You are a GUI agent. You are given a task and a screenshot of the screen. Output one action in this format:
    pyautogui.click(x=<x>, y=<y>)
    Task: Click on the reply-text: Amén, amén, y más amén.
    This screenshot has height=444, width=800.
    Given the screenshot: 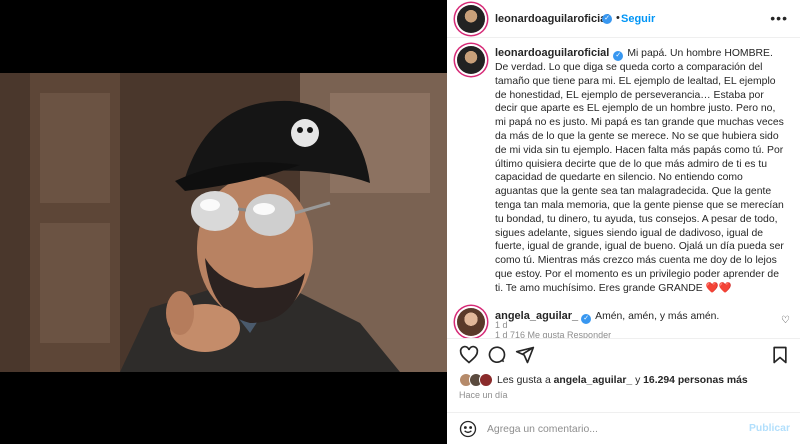 What is the action you would take?
    pyautogui.click(x=657, y=316)
    